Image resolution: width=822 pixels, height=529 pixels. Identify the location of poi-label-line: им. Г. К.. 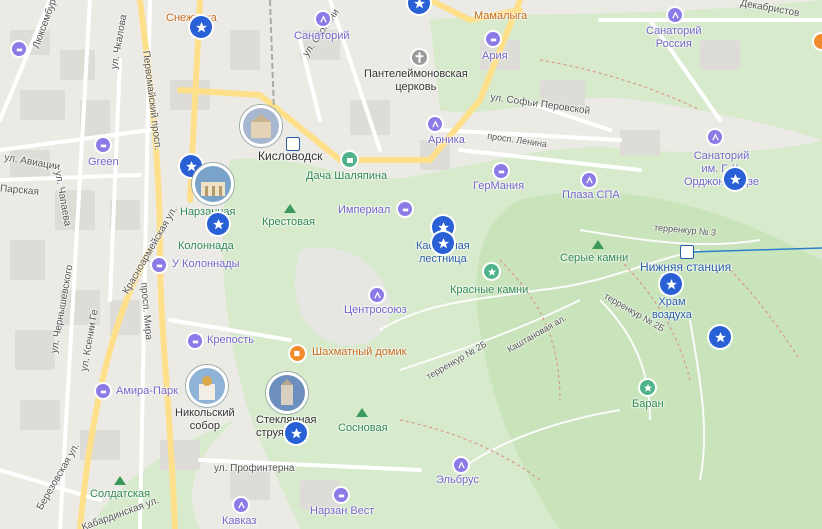
(721, 169).